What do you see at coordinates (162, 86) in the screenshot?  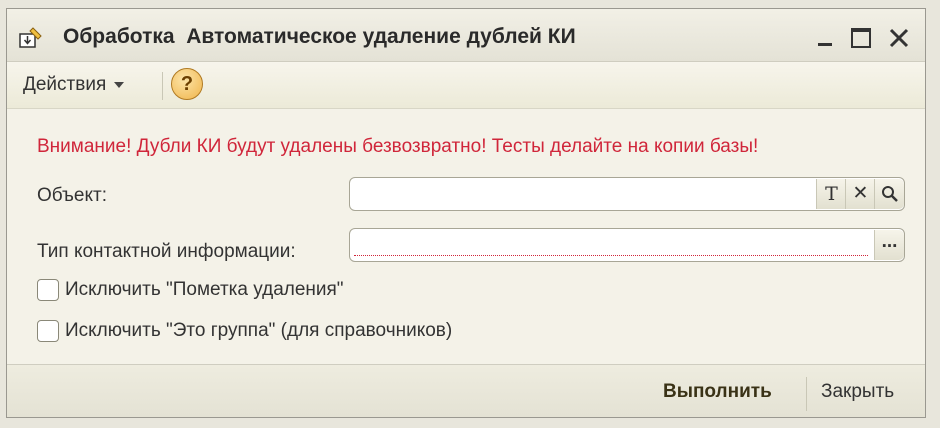 I see `toolbar-separator` at bounding box center [162, 86].